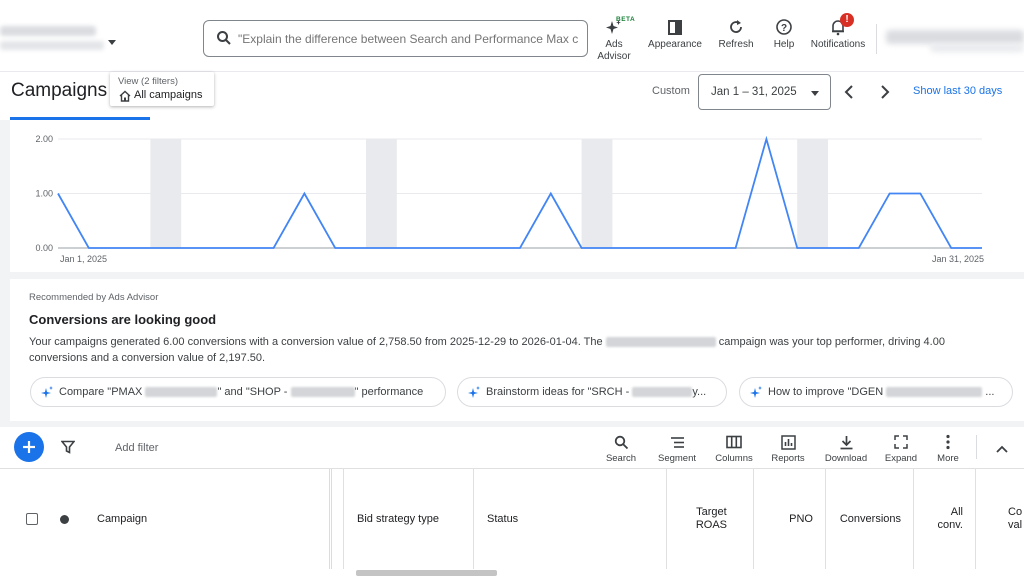 Image resolution: width=1024 pixels, height=576 pixels. Describe the element at coordinates (32, 519) in the screenshot. I see `select-all-checkbox` at that location.